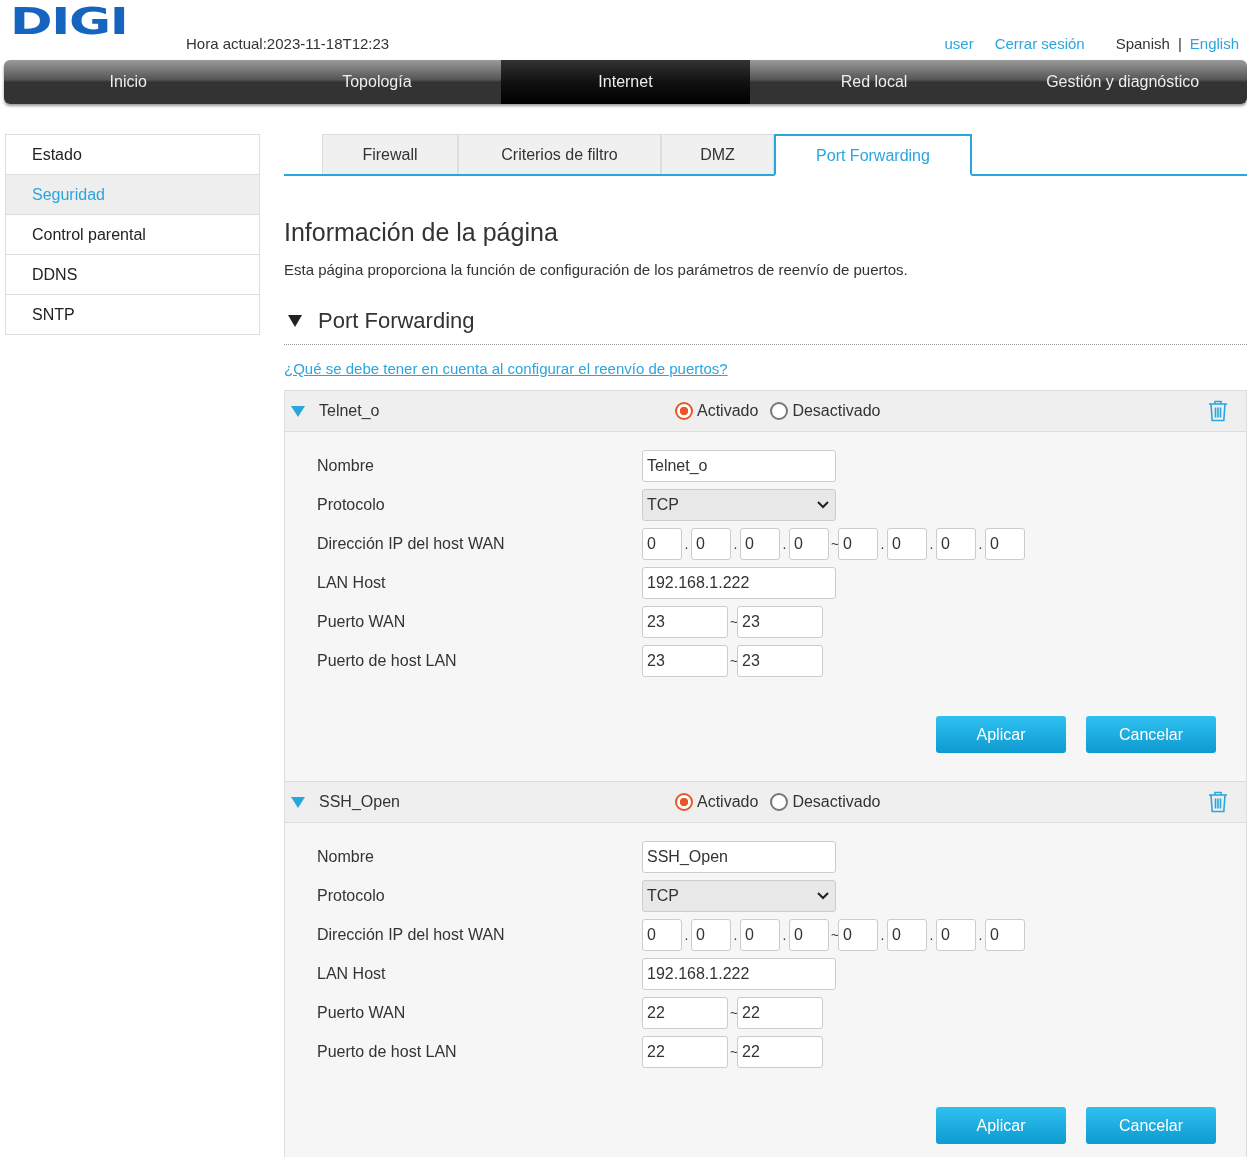  I want to click on sidebar-item: DDNS, so click(132, 275).